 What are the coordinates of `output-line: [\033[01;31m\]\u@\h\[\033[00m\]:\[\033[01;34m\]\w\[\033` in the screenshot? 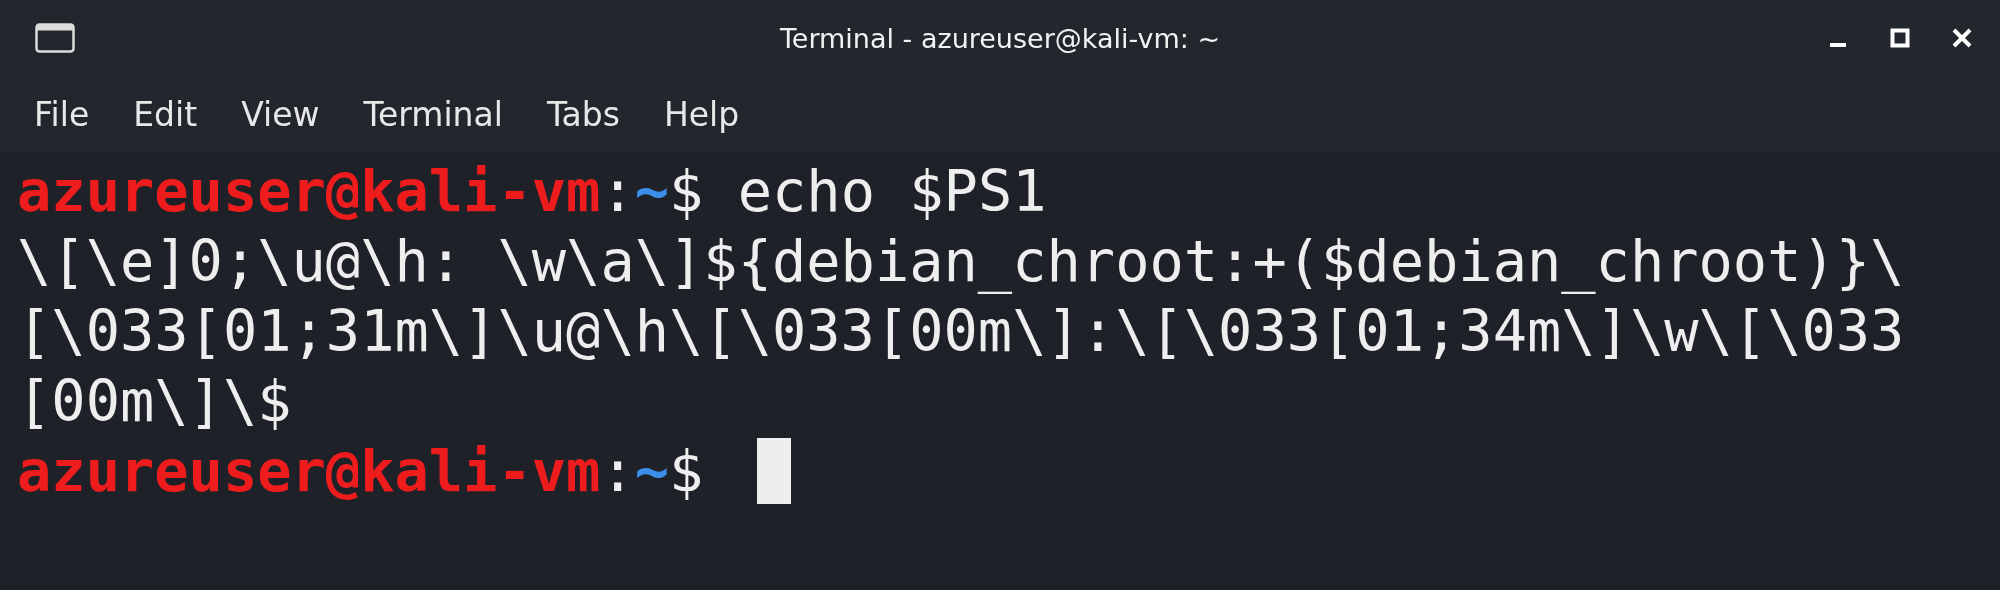 It's located at (961, 331).